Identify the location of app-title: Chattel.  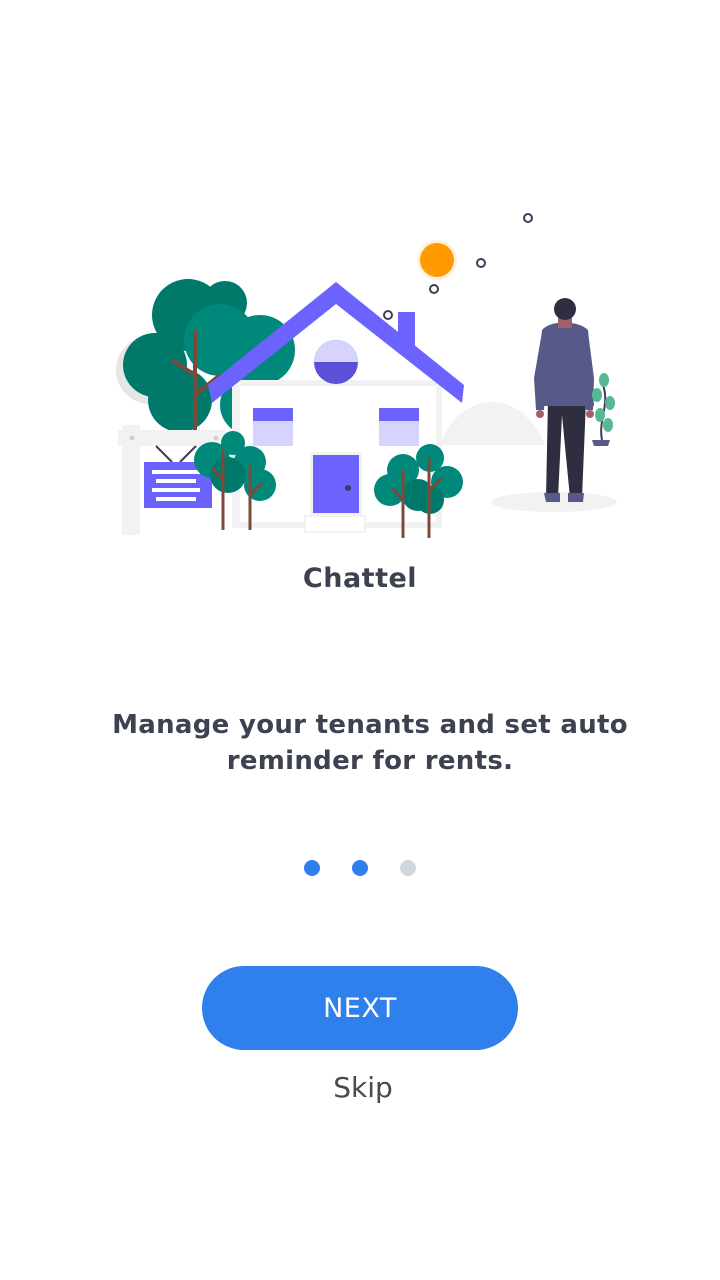
(360, 578).